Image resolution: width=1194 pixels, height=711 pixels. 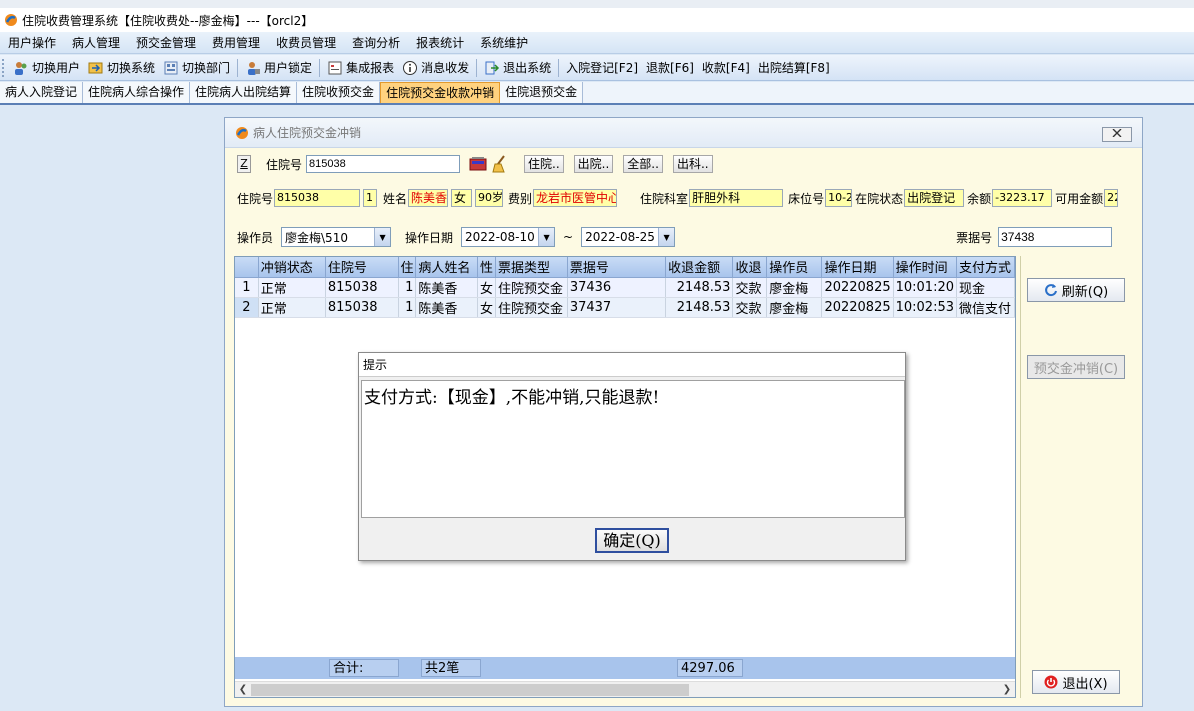 What do you see at coordinates (32, 42) in the screenshot?
I see `menu-user-ops: 用户操作` at bounding box center [32, 42].